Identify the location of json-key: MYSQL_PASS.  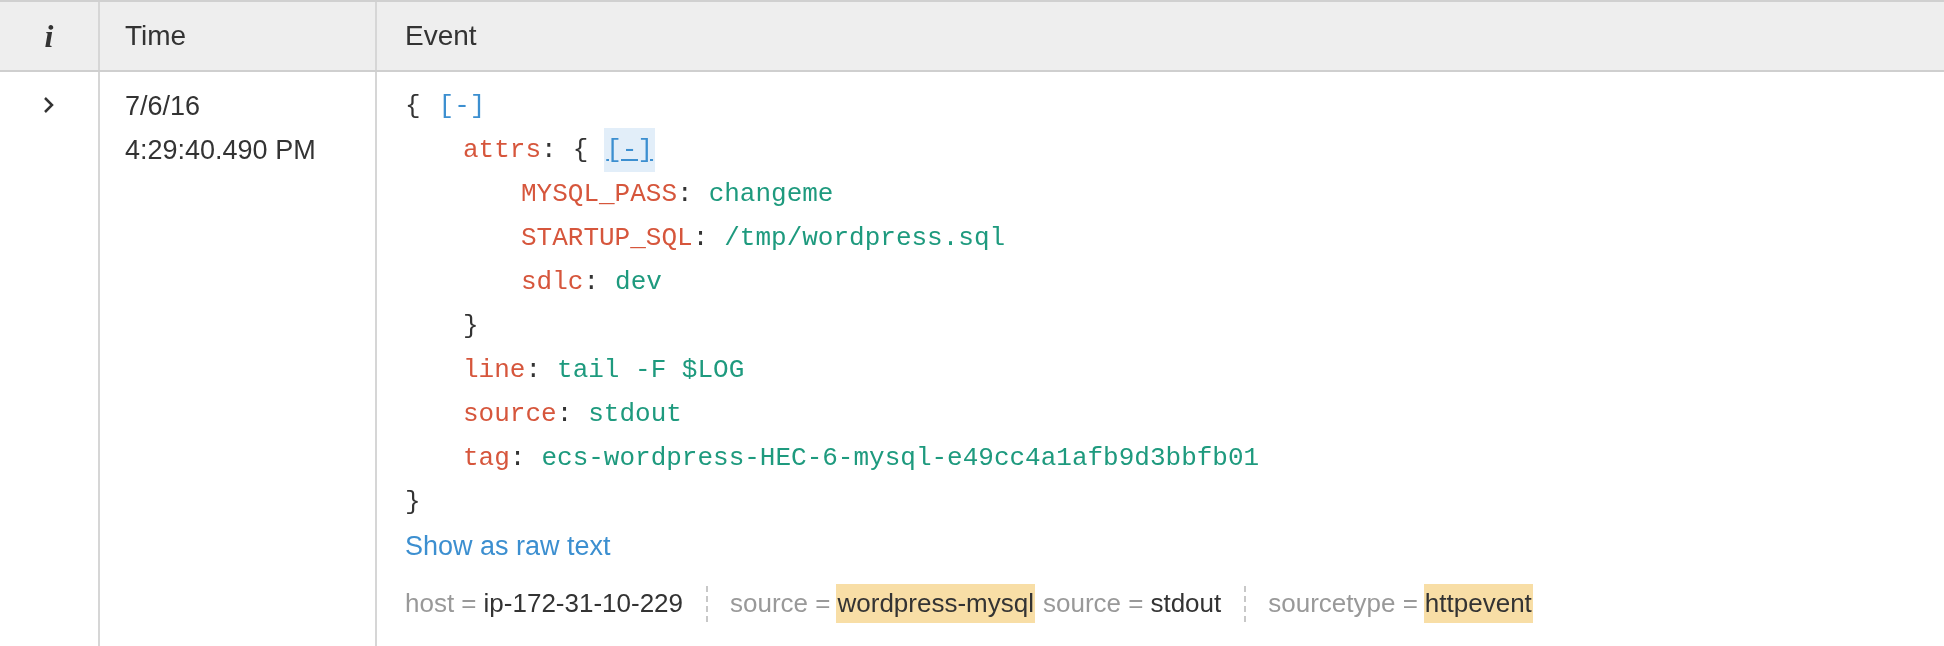
(599, 194).